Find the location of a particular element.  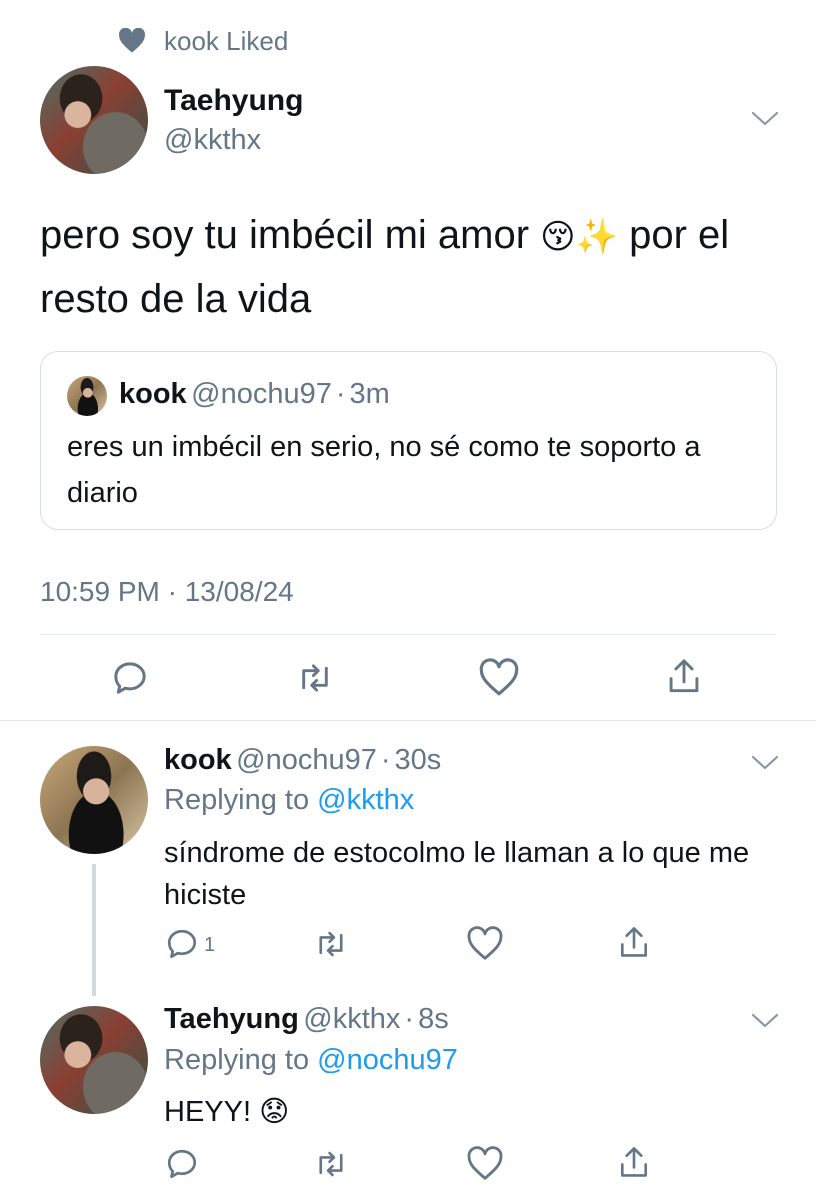

tweet-text-part1: pero soy tu imbécil mi amor is located at coordinates (285, 235).